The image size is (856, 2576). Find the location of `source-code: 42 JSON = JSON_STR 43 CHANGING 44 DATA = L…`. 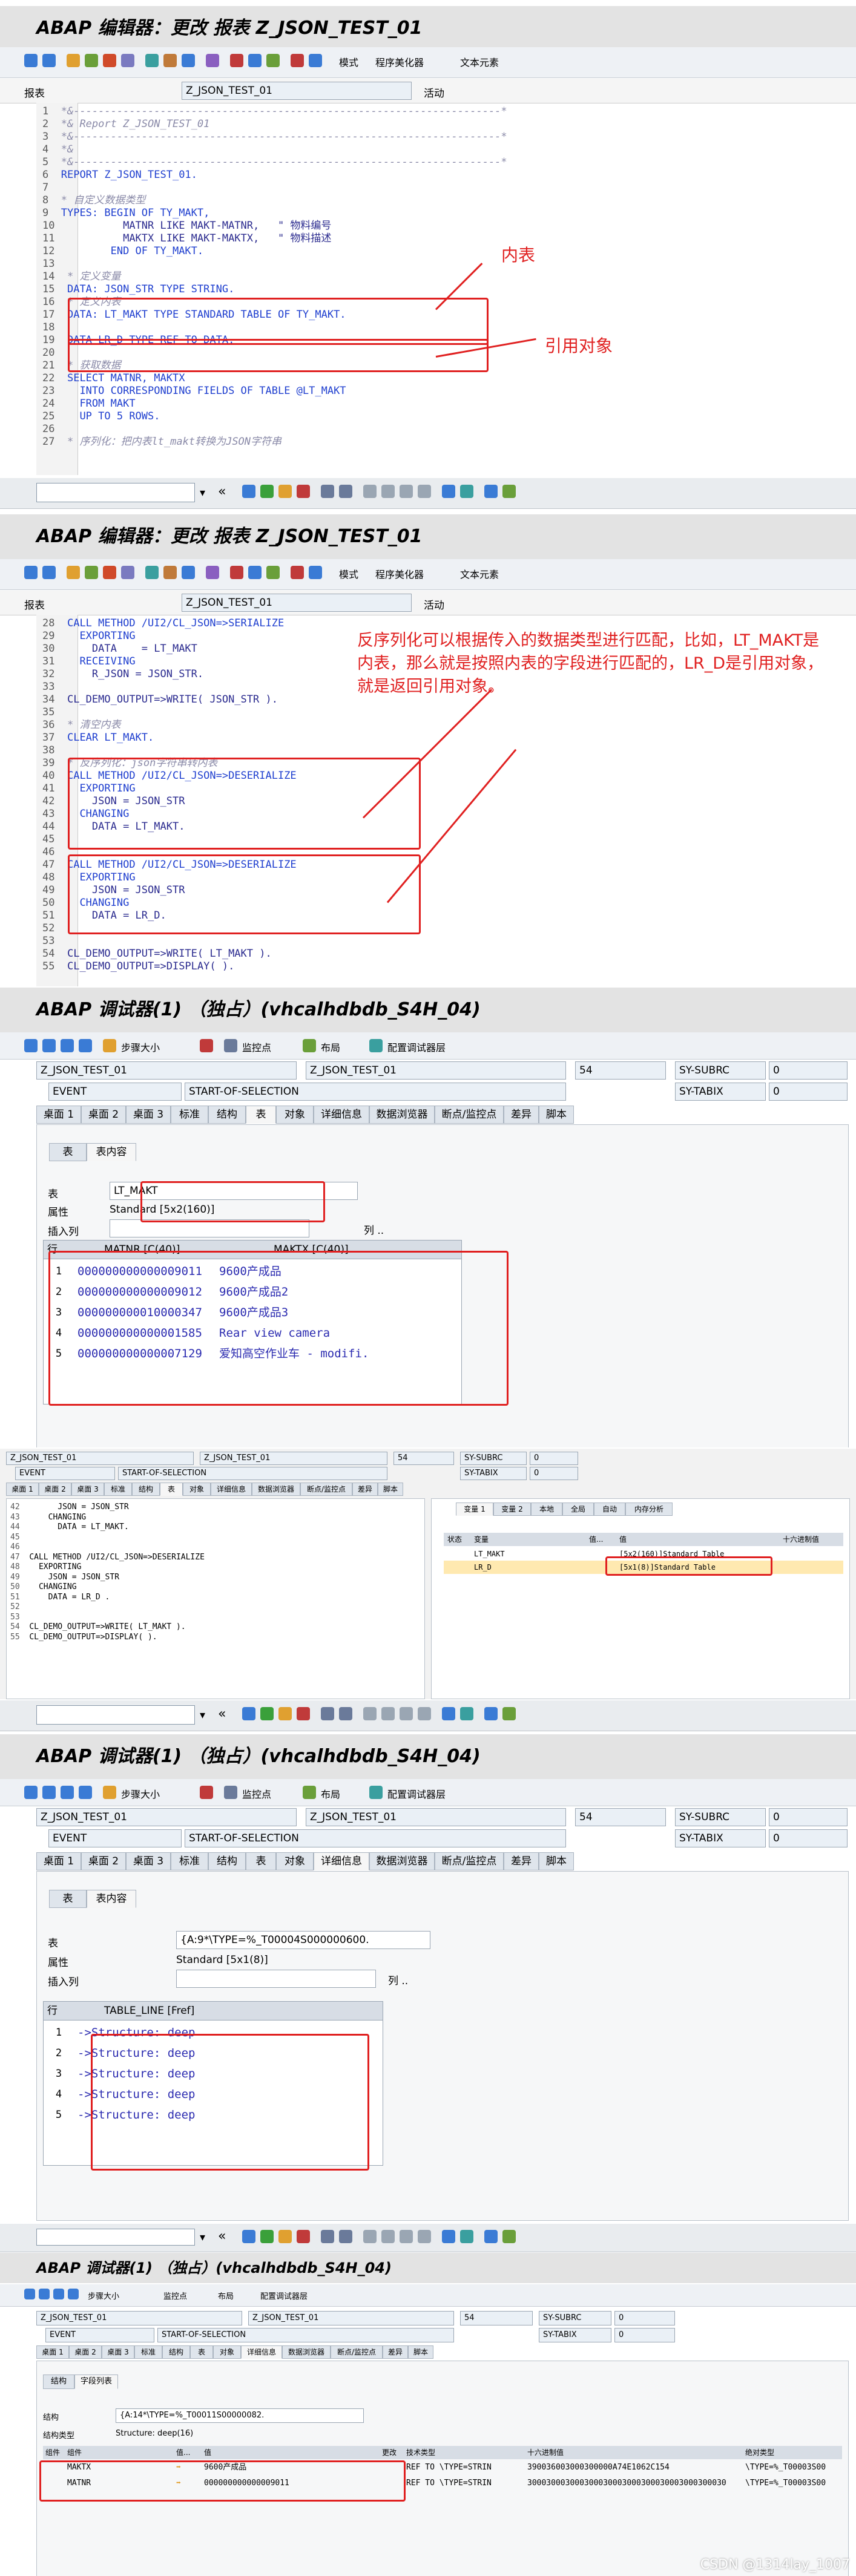

source-code: 42 JSON = JSON_STR 43 CHANGING 44 DATA = L… is located at coordinates (107, 1572).